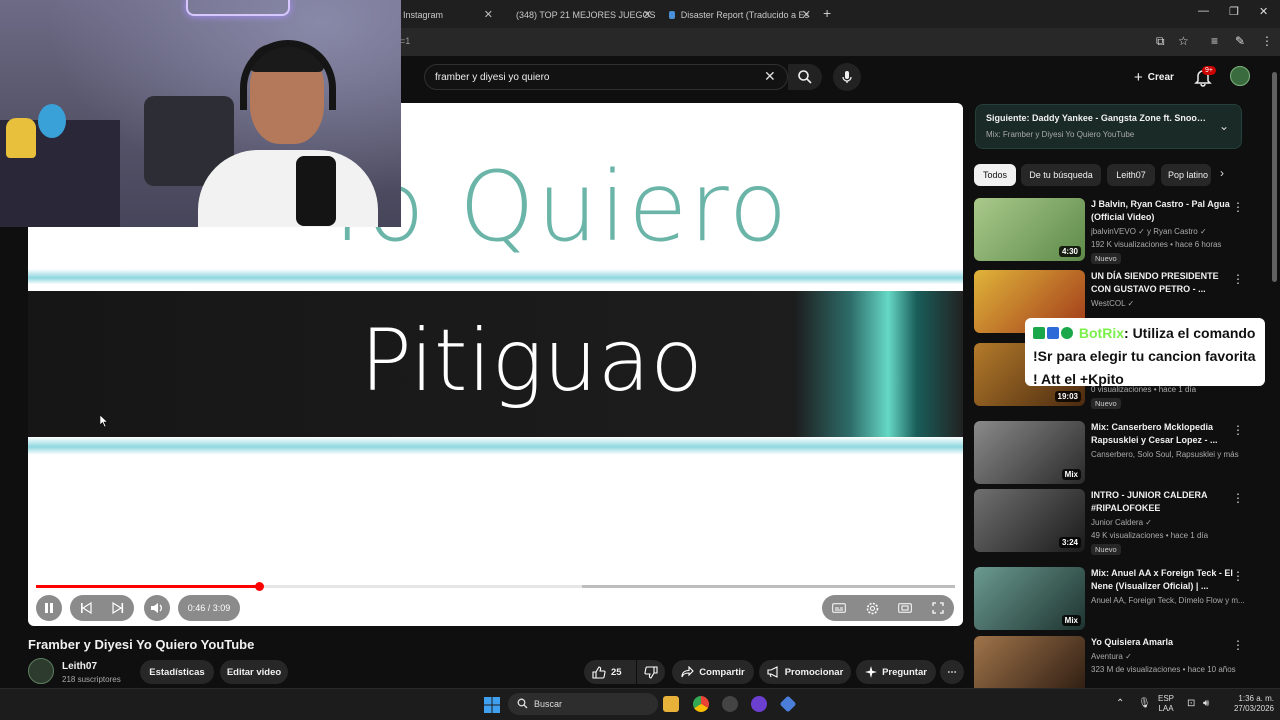  Describe the element at coordinates (995, 175) in the screenshot. I see `chip-todos: Todos` at that location.